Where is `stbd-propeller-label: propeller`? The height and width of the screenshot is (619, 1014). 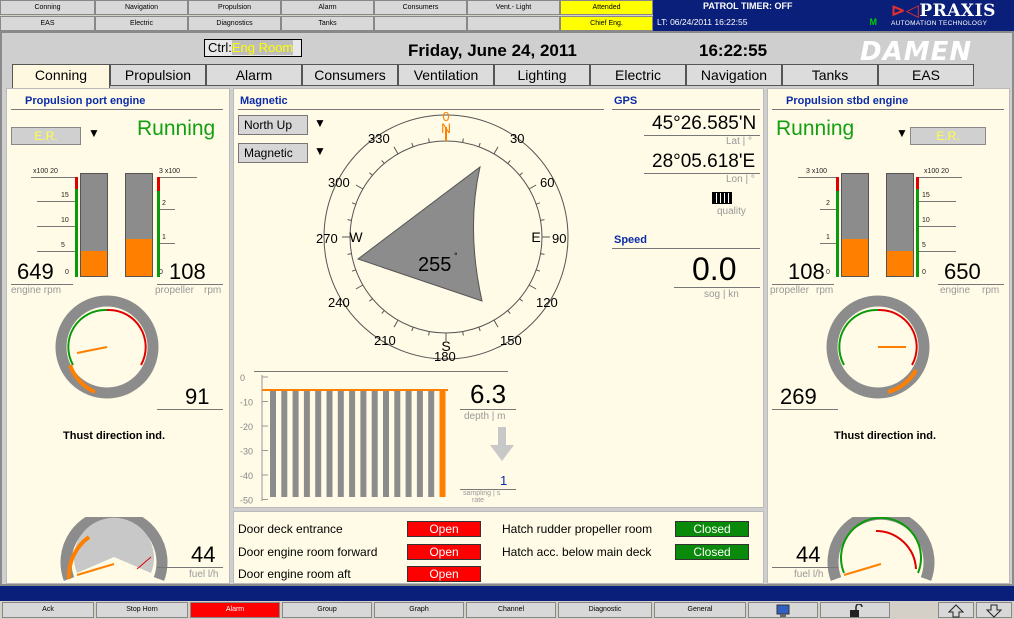 stbd-propeller-label: propeller is located at coordinates (789, 290).